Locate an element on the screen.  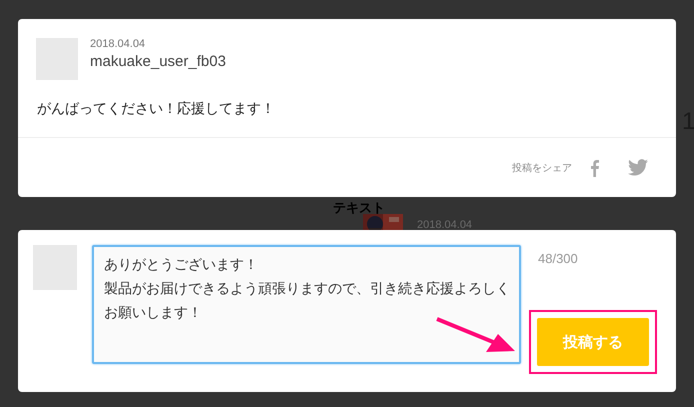
user-name: makuake_user_fb03 is located at coordinates (158, 61).